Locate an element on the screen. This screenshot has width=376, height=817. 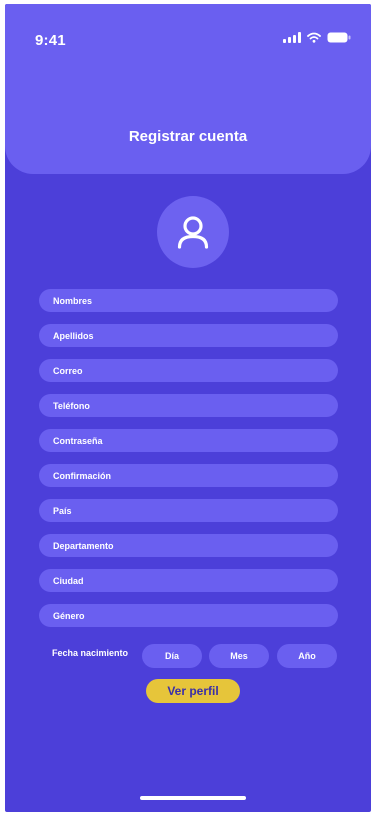
birth-day-select: Día is located at coordinates (172, 656).